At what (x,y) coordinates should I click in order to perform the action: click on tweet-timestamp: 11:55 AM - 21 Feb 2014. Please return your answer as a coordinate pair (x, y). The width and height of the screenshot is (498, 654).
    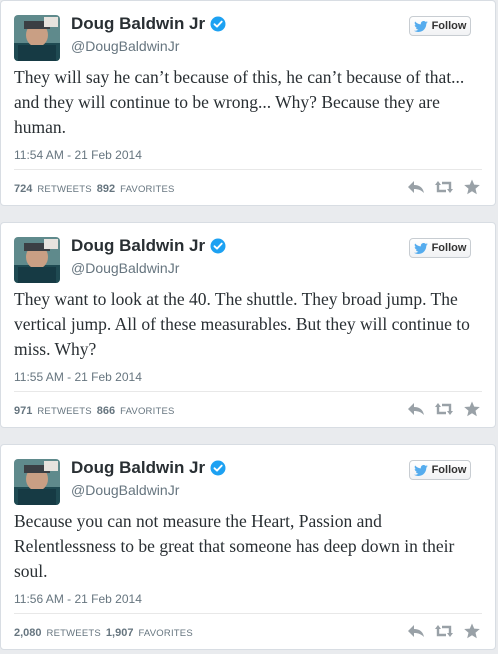
    Looking at the image, I should click on (78, 377).